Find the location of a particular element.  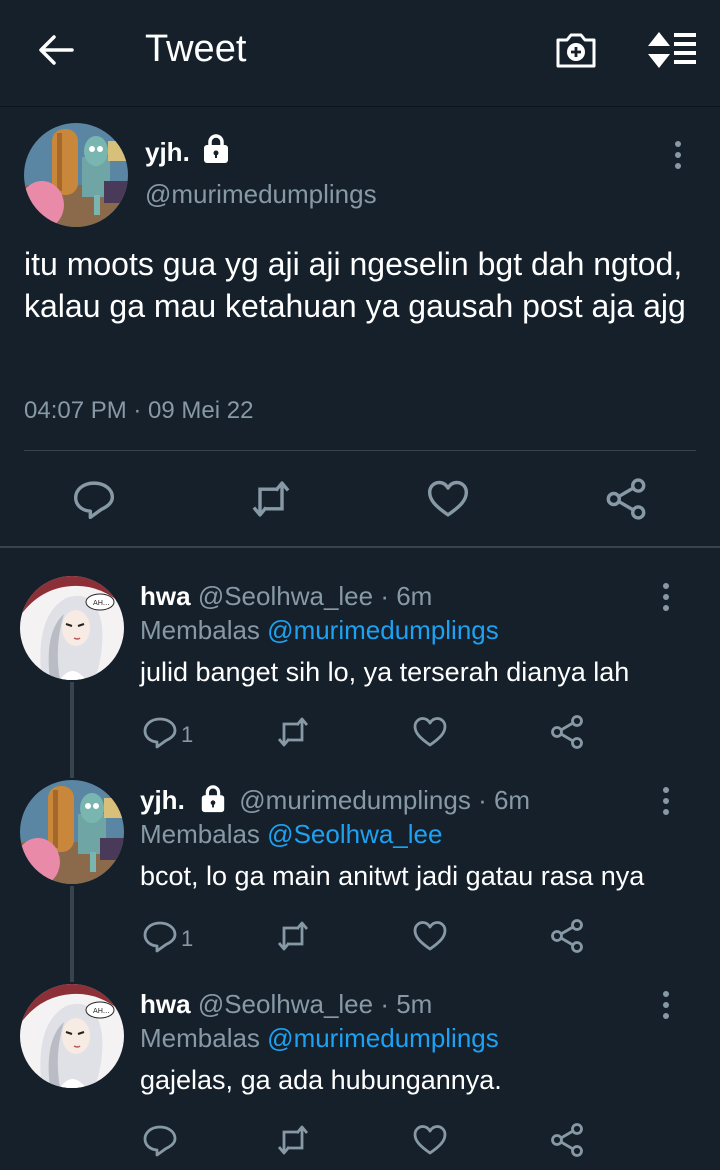

reply-header: yjh. @murimedumplings · 6m is located at coordinates (335, 800).